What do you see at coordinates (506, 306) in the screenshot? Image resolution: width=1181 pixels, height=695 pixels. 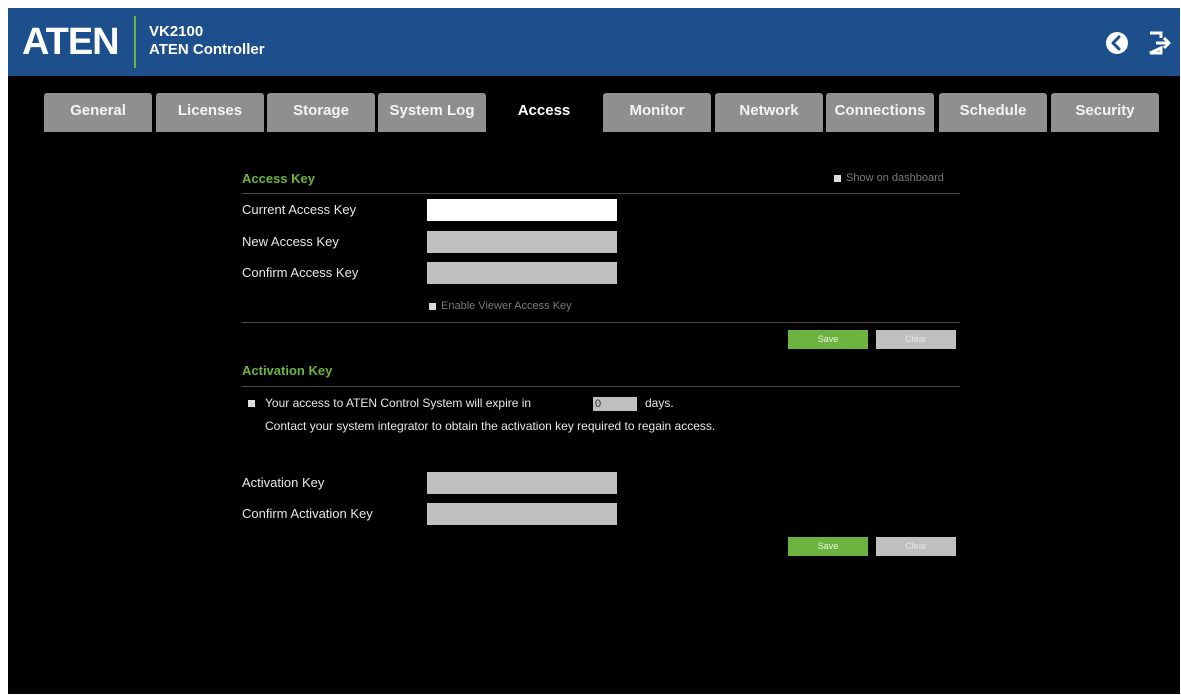 I see `enable-viewer-access-key-label: Enable Viewer Access Key` at bounding box center [506, 306].